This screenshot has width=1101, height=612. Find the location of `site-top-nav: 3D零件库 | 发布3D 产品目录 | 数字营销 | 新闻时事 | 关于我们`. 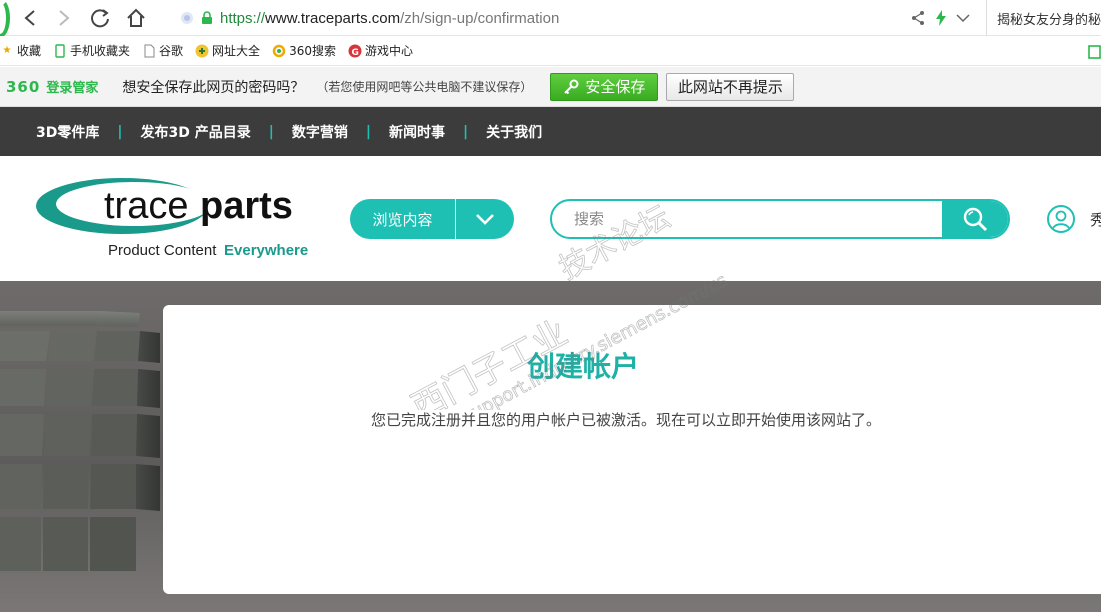

site-top-nav: 3D零件库 | 发布3D 产品目录 | 数字营销 | 新闻时事 | 关于我们 is located at coordinates (550, 131).